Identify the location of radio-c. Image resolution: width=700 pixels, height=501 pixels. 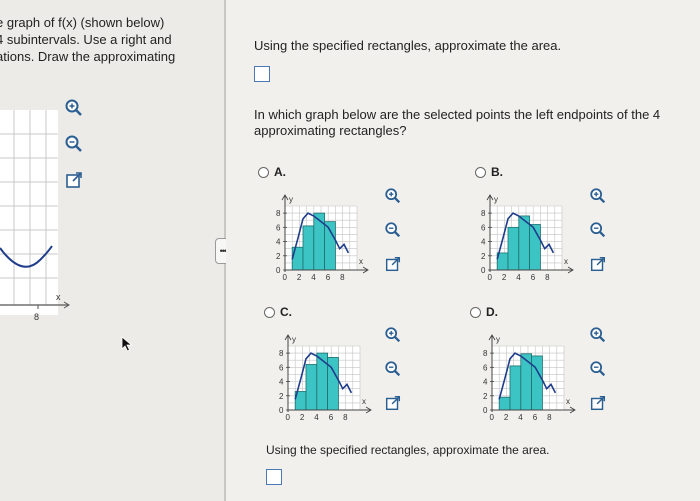
(269, 312).